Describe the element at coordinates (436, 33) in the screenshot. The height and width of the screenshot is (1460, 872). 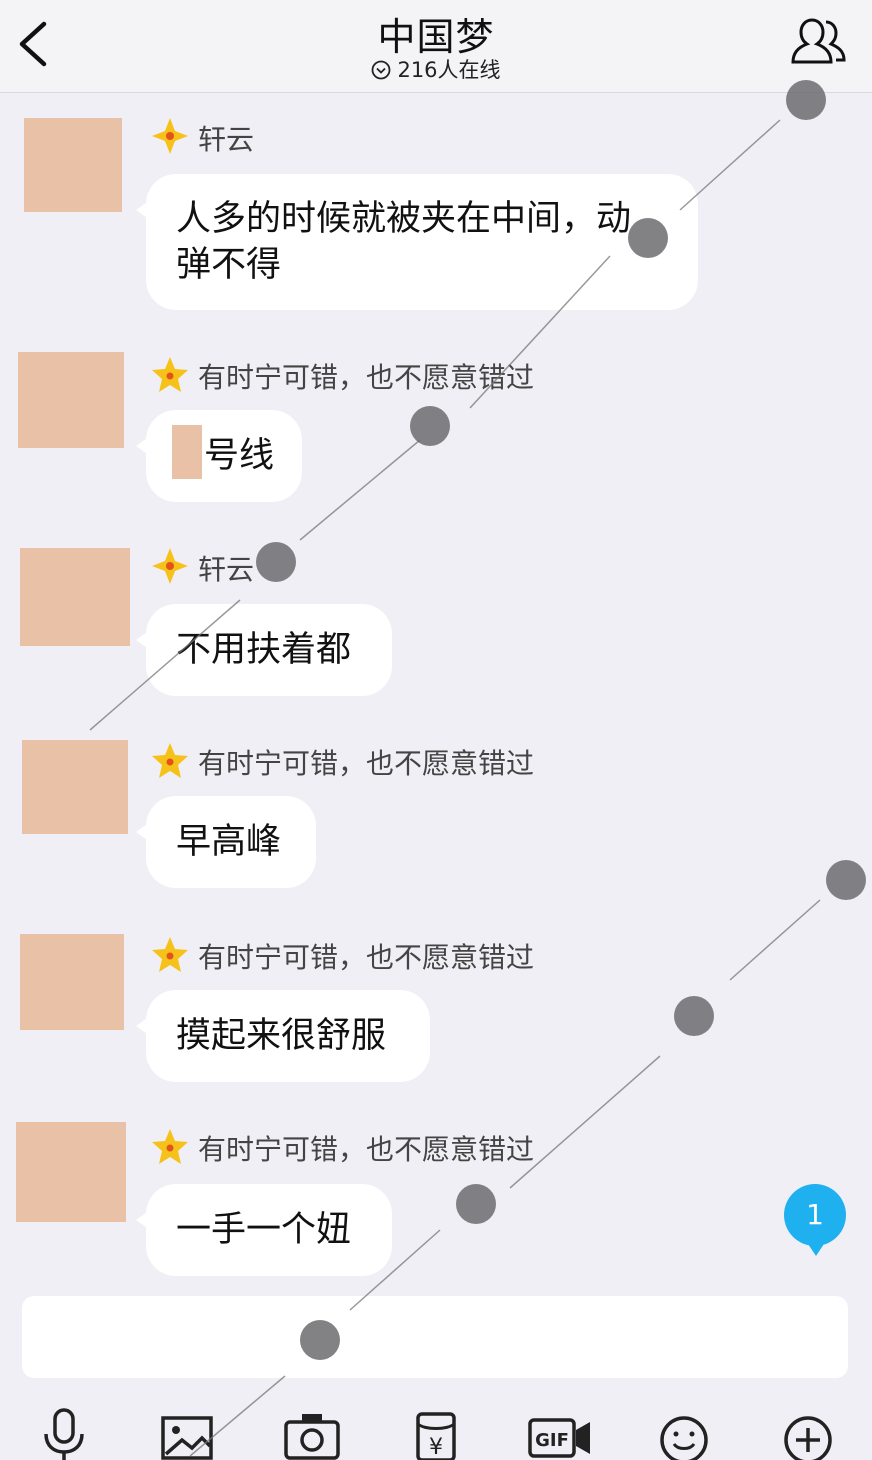
I see `chat-title: 中国梦` at that location.